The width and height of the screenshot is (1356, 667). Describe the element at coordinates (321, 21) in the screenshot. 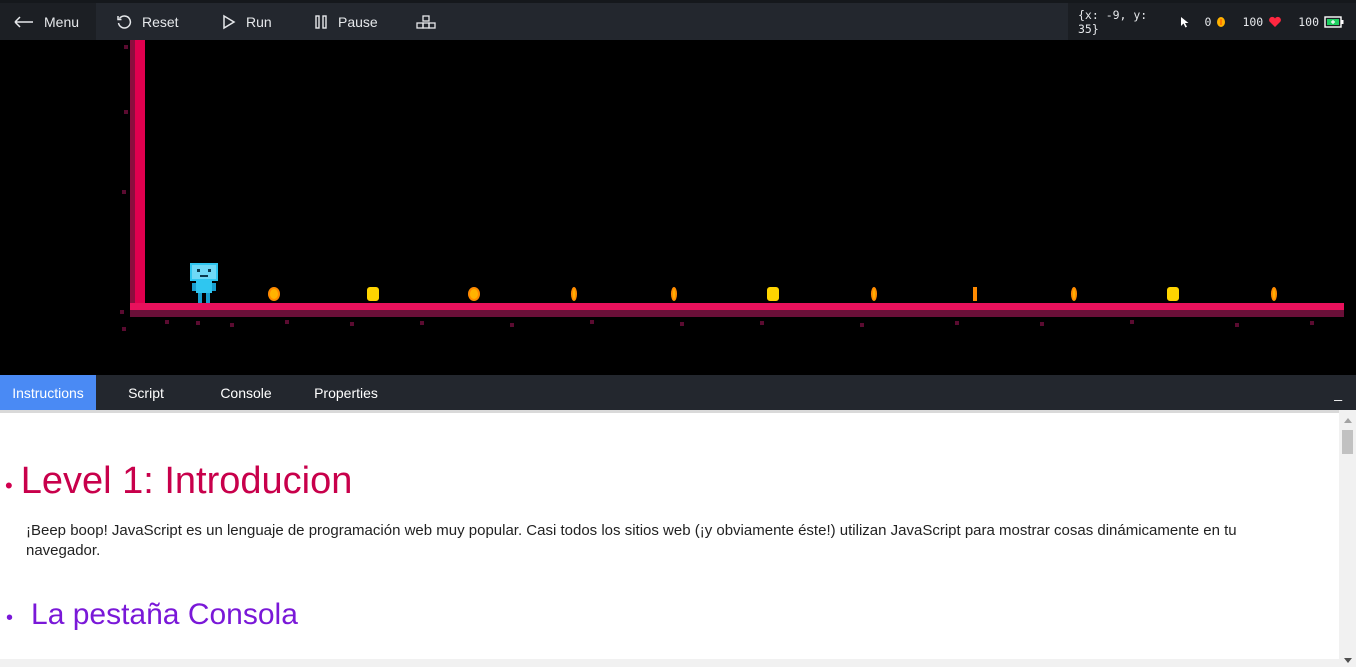

I see `pause-icon` at that location.